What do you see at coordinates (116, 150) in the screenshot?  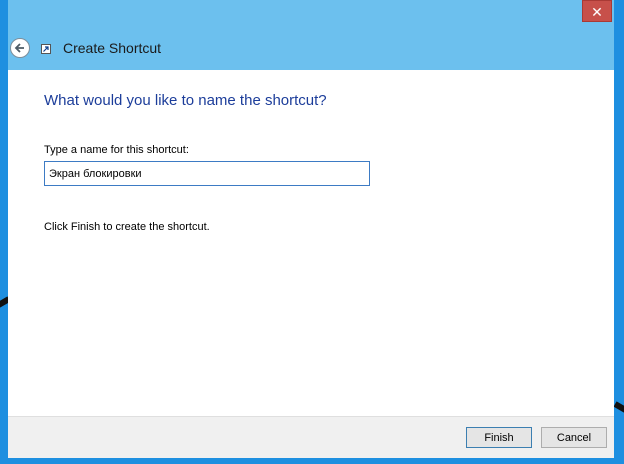 I see `shortcut-name-label: Type a name for this shortcut:` at bounding box center [116, 150].